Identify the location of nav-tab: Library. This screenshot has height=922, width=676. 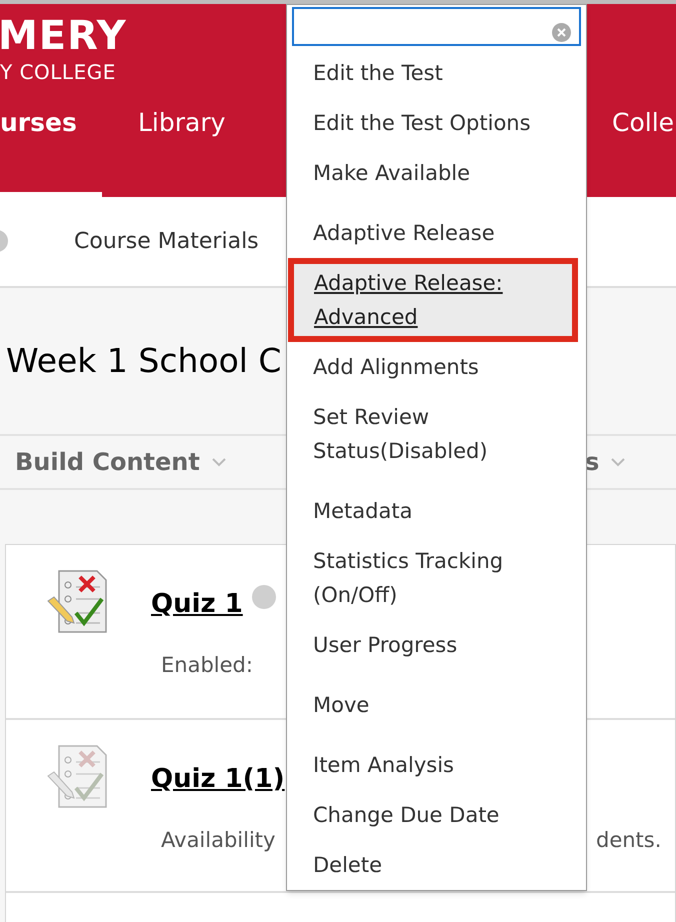
(182, 150).